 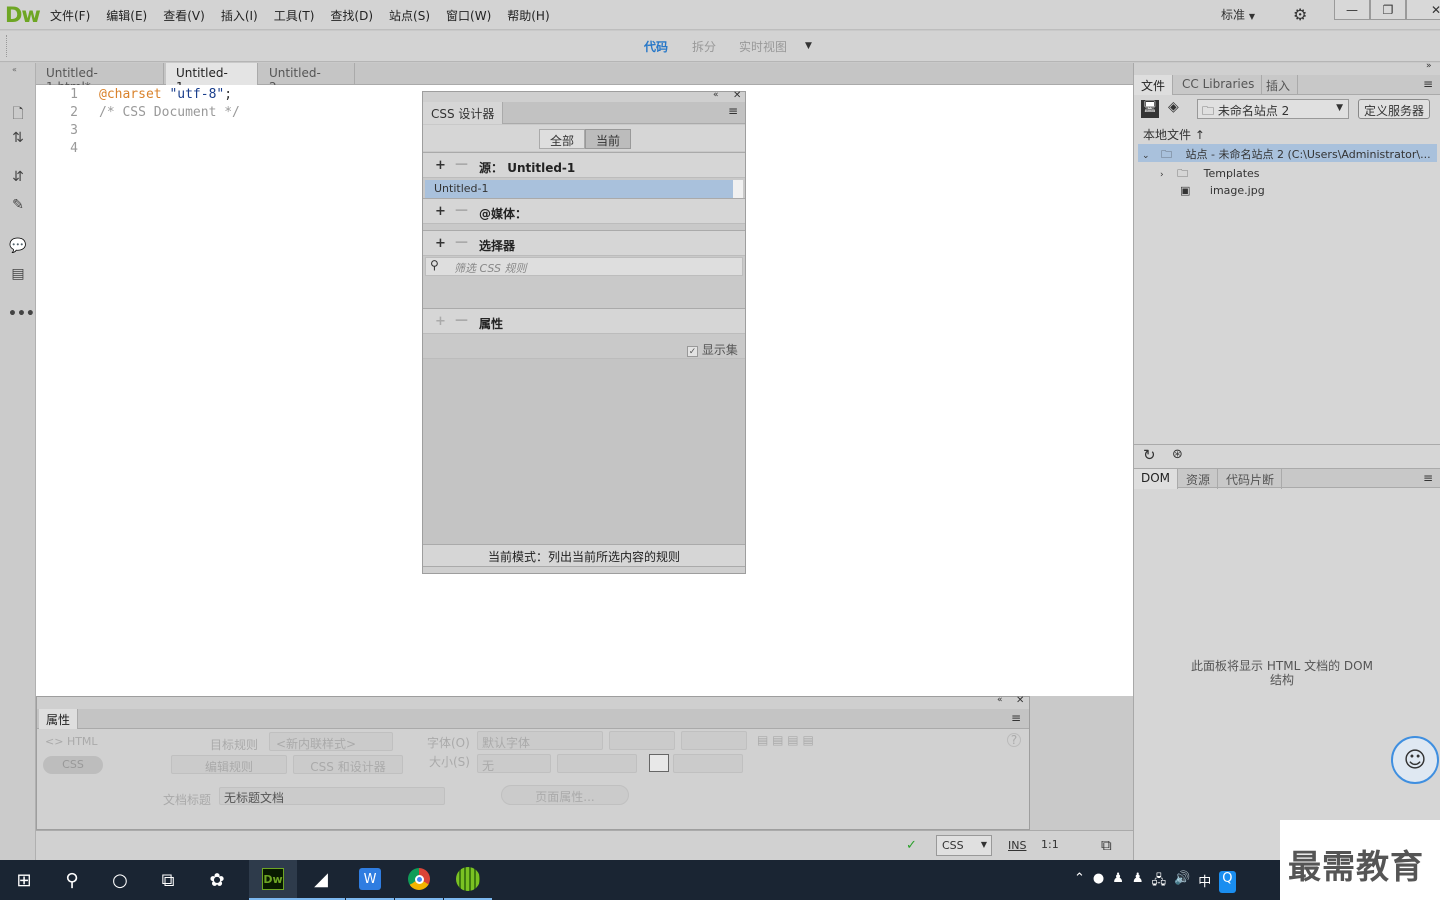 I want to click on refresh-icon: ↻, so click(x=1149, y=455).